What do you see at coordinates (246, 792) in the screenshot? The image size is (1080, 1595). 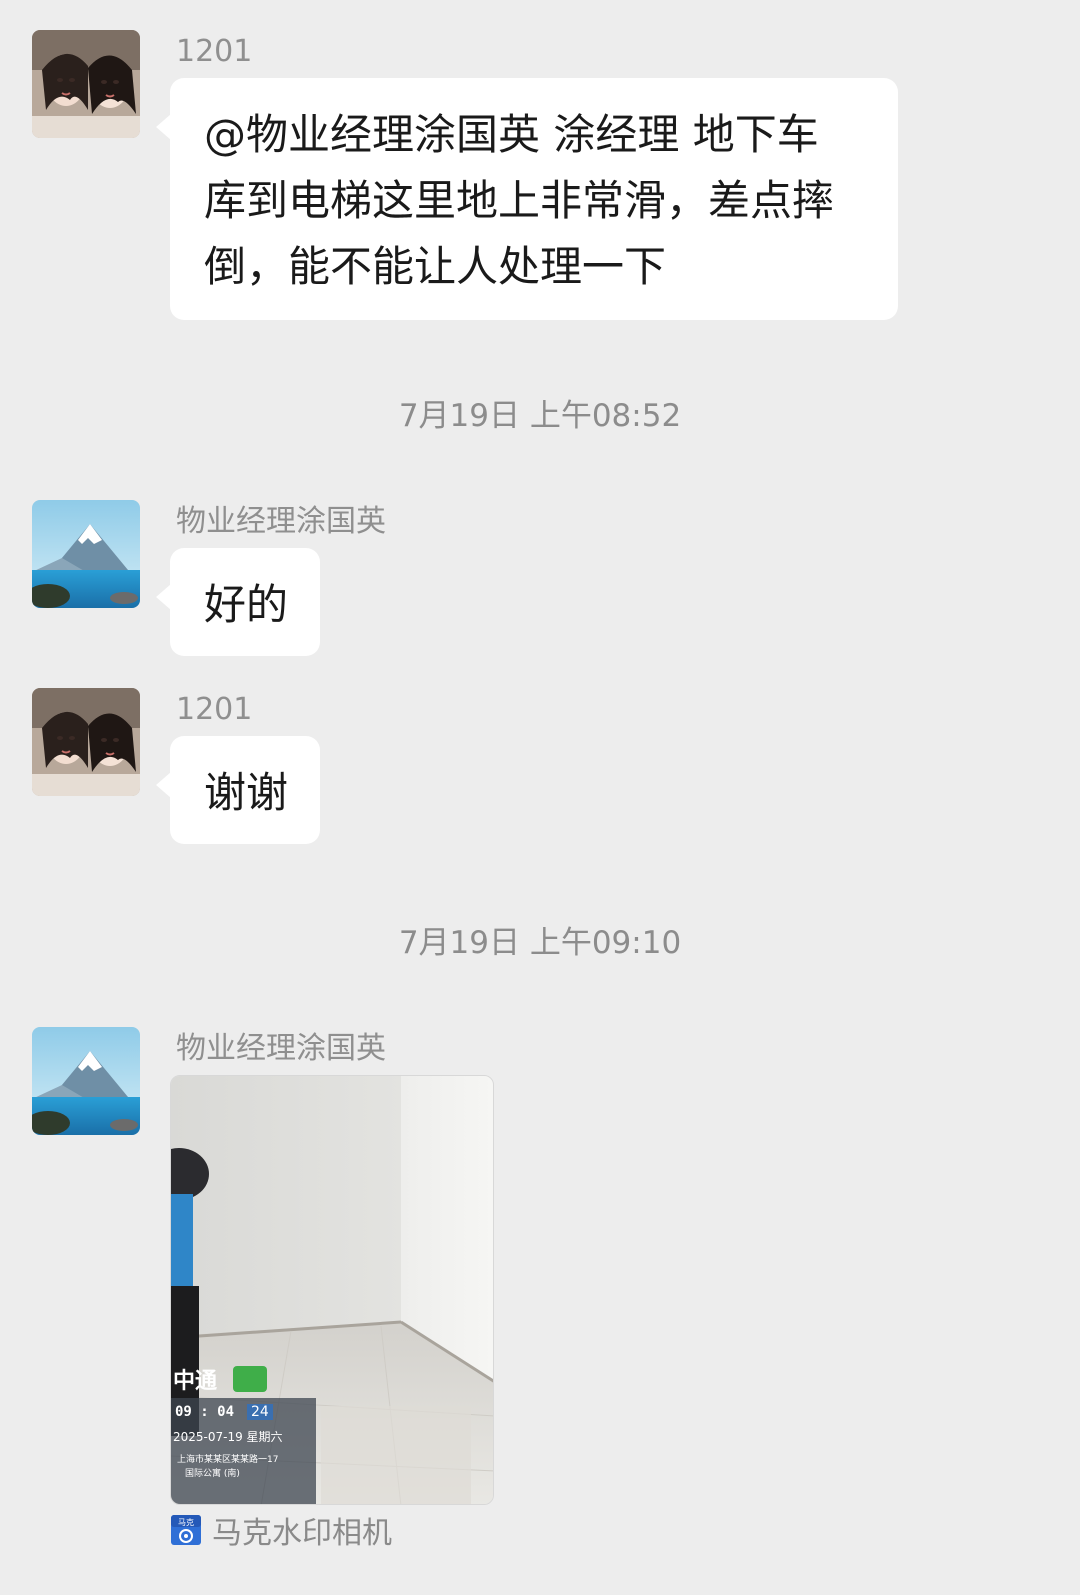 I see `message-text: 谢谢` at bounding box center [246, 792].